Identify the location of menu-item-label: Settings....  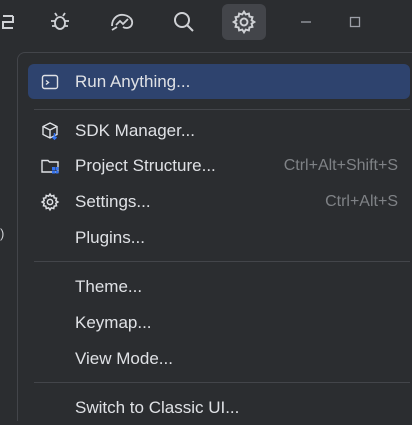
(113, 201).